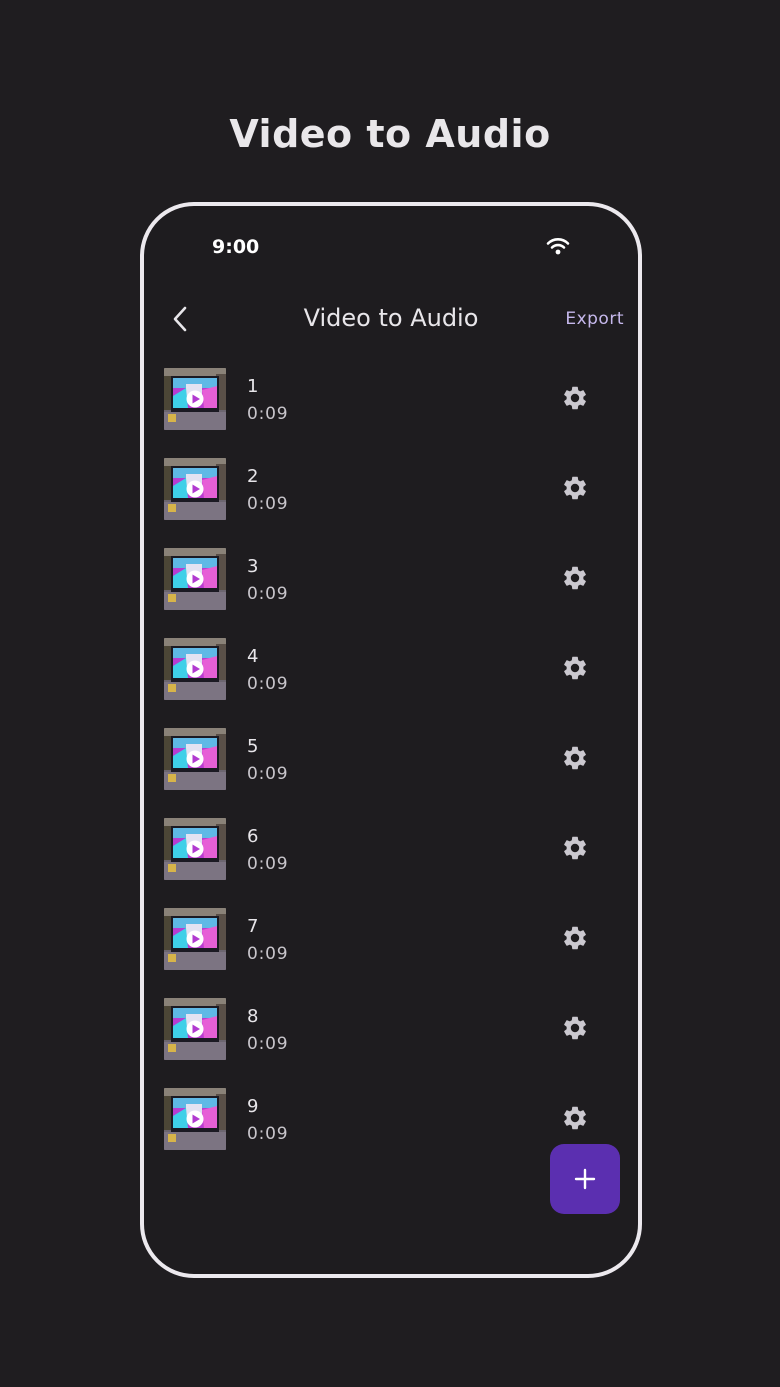  Describe the element at coordinates (391, 1041) in the screenshot. I see `video-list-item: 8 0:09` at that location.